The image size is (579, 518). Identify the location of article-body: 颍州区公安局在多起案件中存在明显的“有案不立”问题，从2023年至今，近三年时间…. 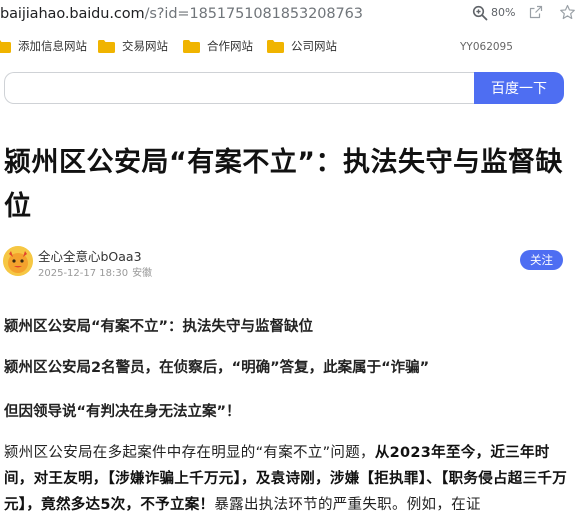
(290, 479).